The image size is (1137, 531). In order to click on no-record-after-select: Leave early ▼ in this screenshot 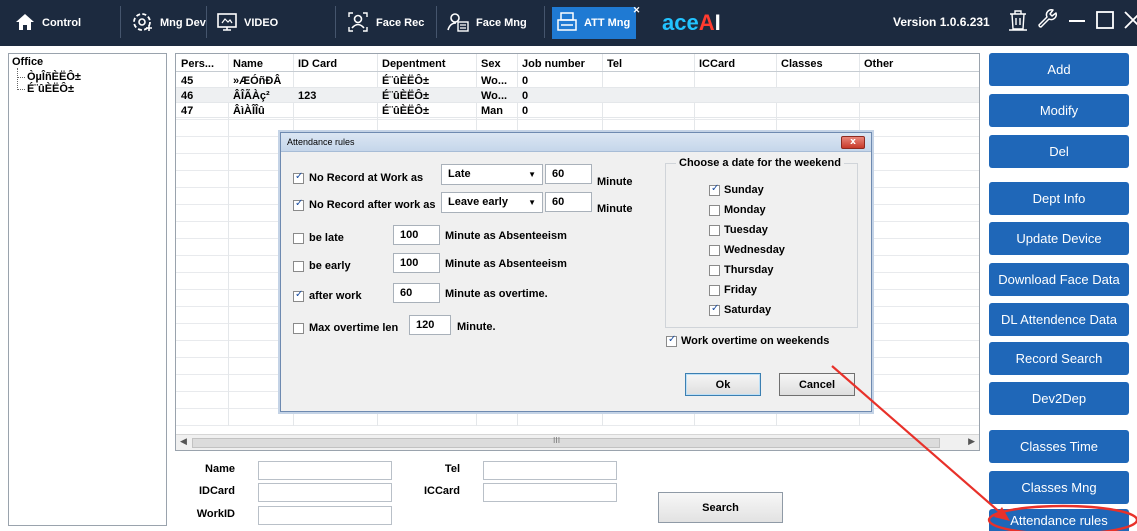, I will do `click(492, 202)`.